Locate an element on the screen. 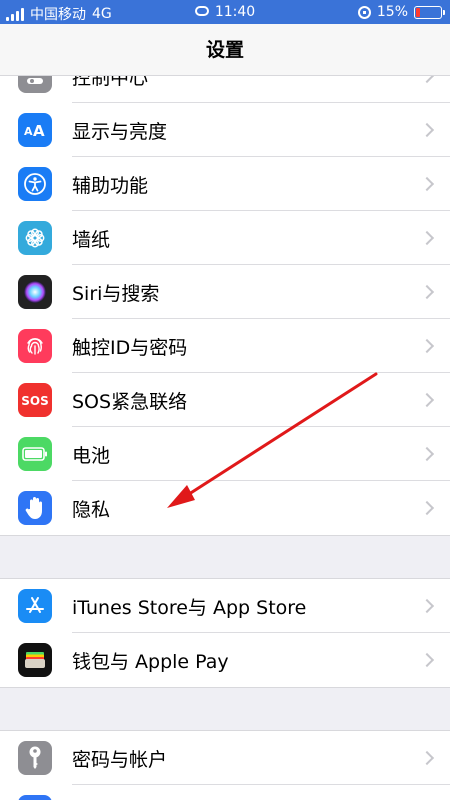  settings-row-label: Siri与搜索 is located at coordinates (116, 293).